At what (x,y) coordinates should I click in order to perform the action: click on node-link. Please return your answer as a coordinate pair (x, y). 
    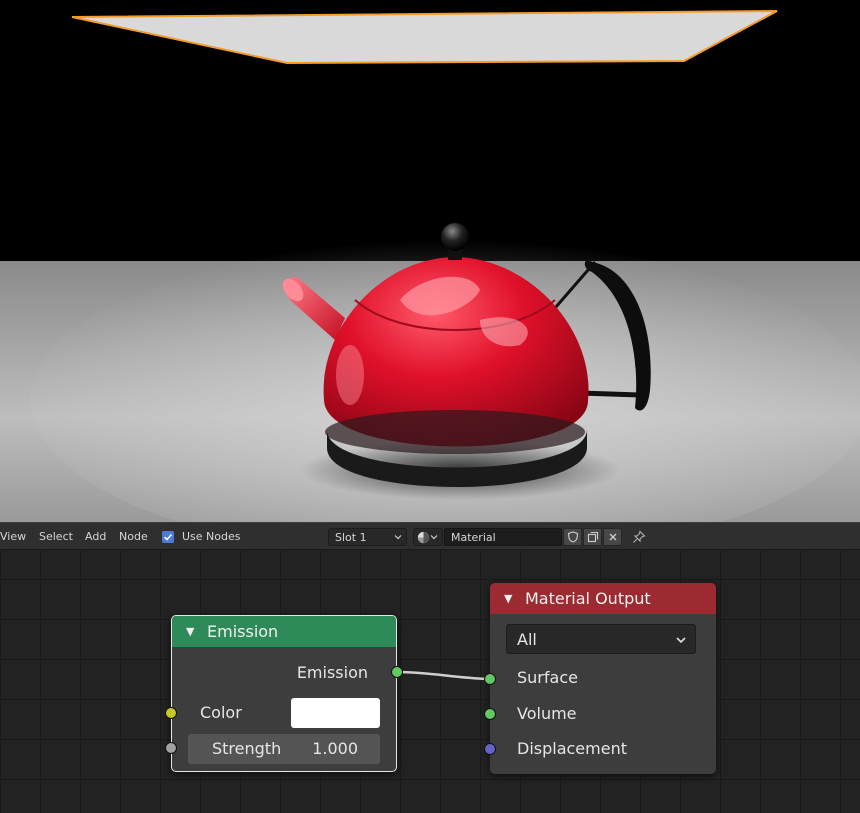
    Looking at the image, I should click on (443, 675).